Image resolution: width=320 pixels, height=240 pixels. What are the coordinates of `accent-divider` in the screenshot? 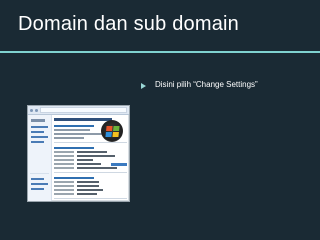 It's located at (160, 52).